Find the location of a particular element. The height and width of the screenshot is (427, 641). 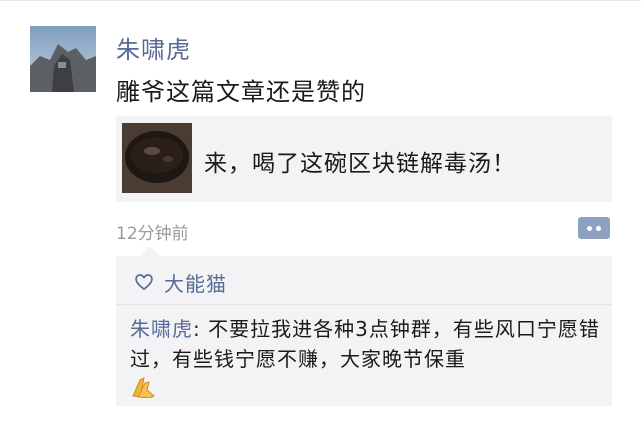

post-author-name: 朱啸虎 is located at coordinates (153, 47).